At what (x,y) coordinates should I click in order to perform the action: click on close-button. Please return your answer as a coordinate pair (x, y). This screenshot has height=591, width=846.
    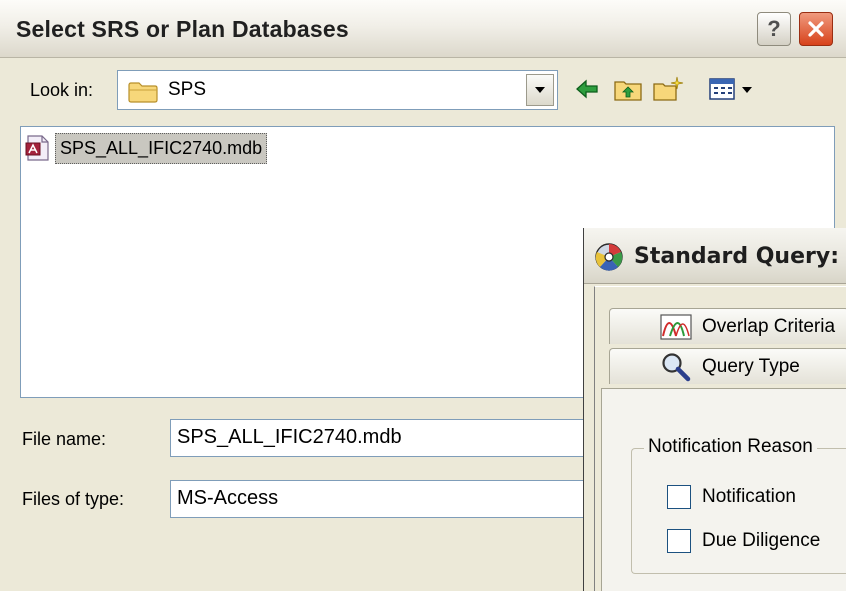
    Looking at the image, I should click on (816, 29).